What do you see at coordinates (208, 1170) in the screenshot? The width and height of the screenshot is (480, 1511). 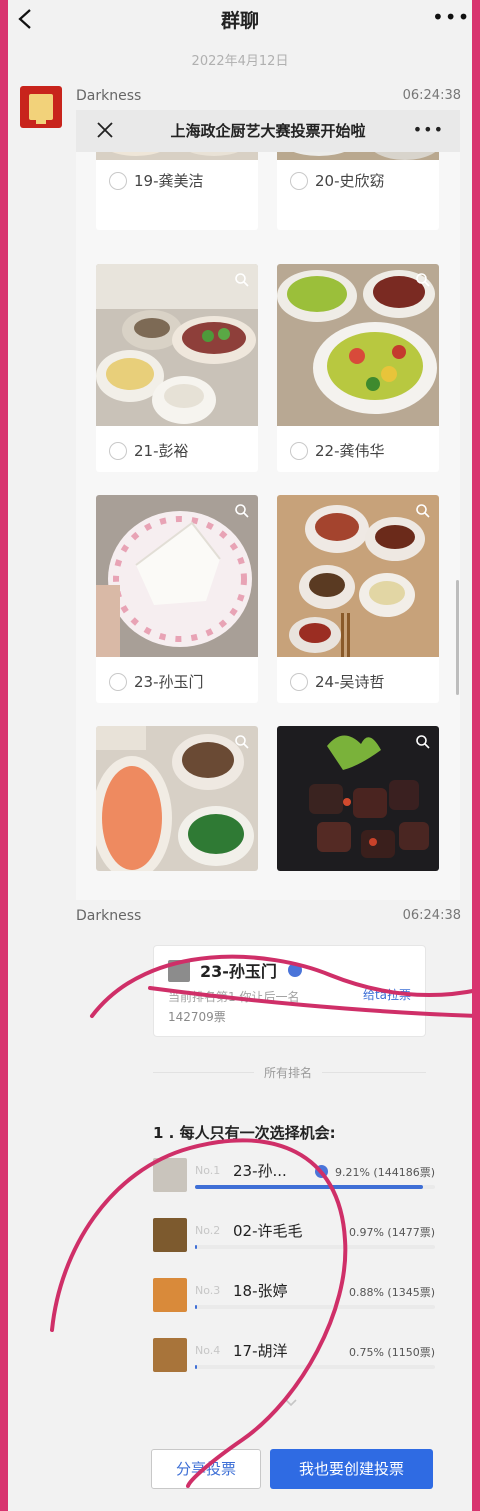 I see `rank-number: No.1` at bounding box center [208, 1170].